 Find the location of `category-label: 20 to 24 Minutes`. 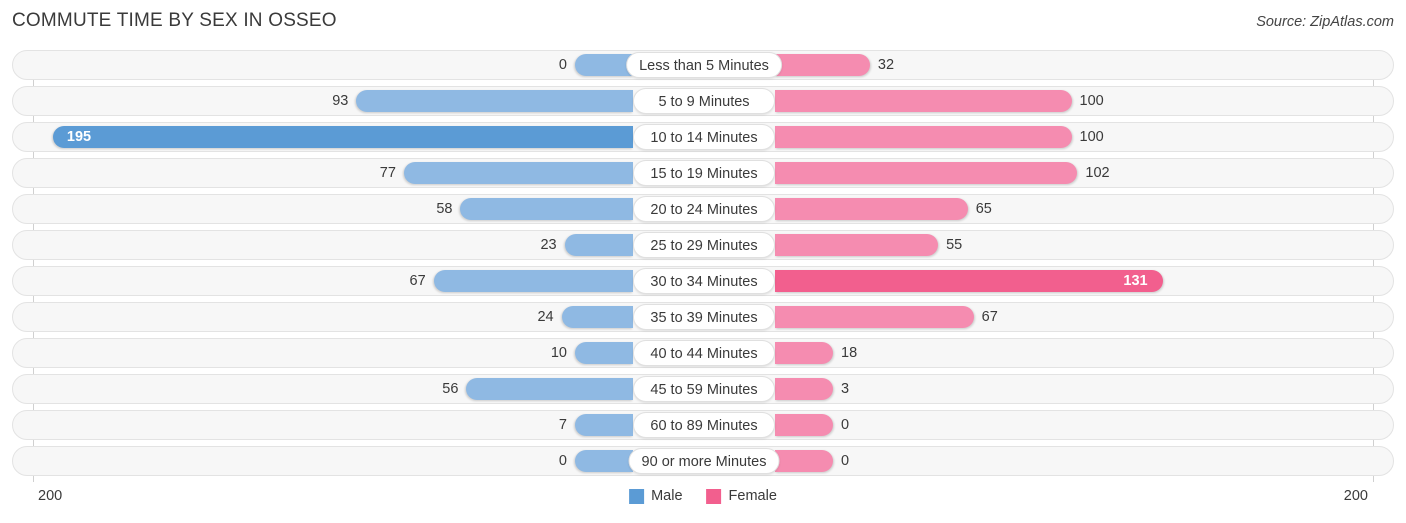

category-label: 20 to 24 Minutes is located at coordinates (704, 209).